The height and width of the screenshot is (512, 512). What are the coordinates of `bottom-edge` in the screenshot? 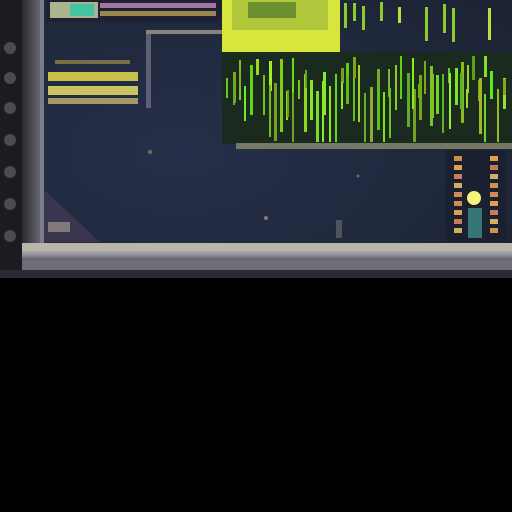 It's located at (256, 274).